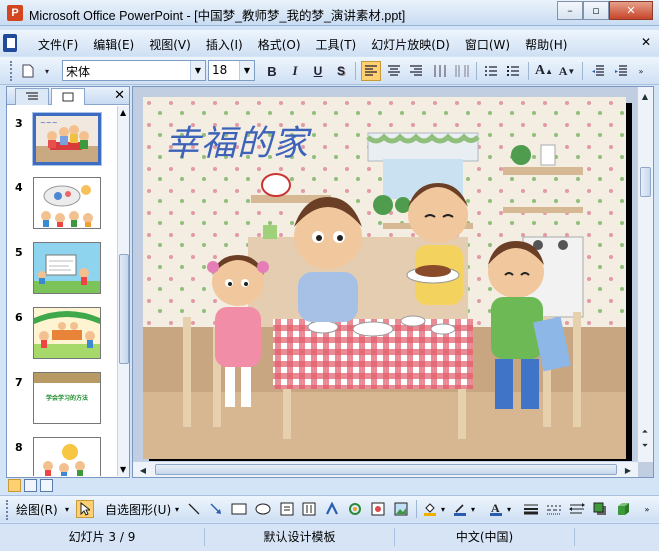 The height and width of the screenshot is (551, 659). I want to click on close-window-button: ✕, so click(631, 10).